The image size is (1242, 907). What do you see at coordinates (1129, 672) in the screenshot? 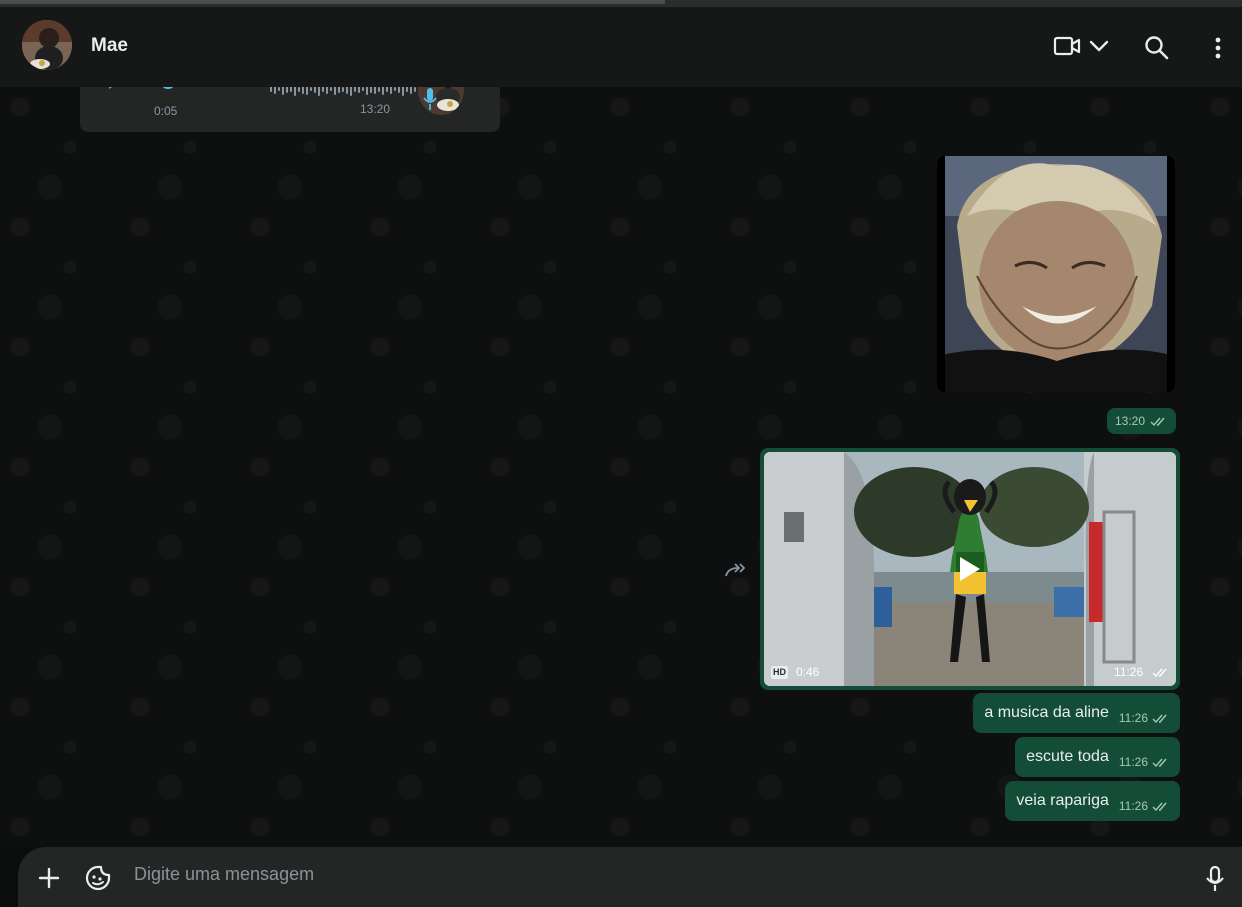
I see `video-time: 11:26` at bounding box center [1129, 672].